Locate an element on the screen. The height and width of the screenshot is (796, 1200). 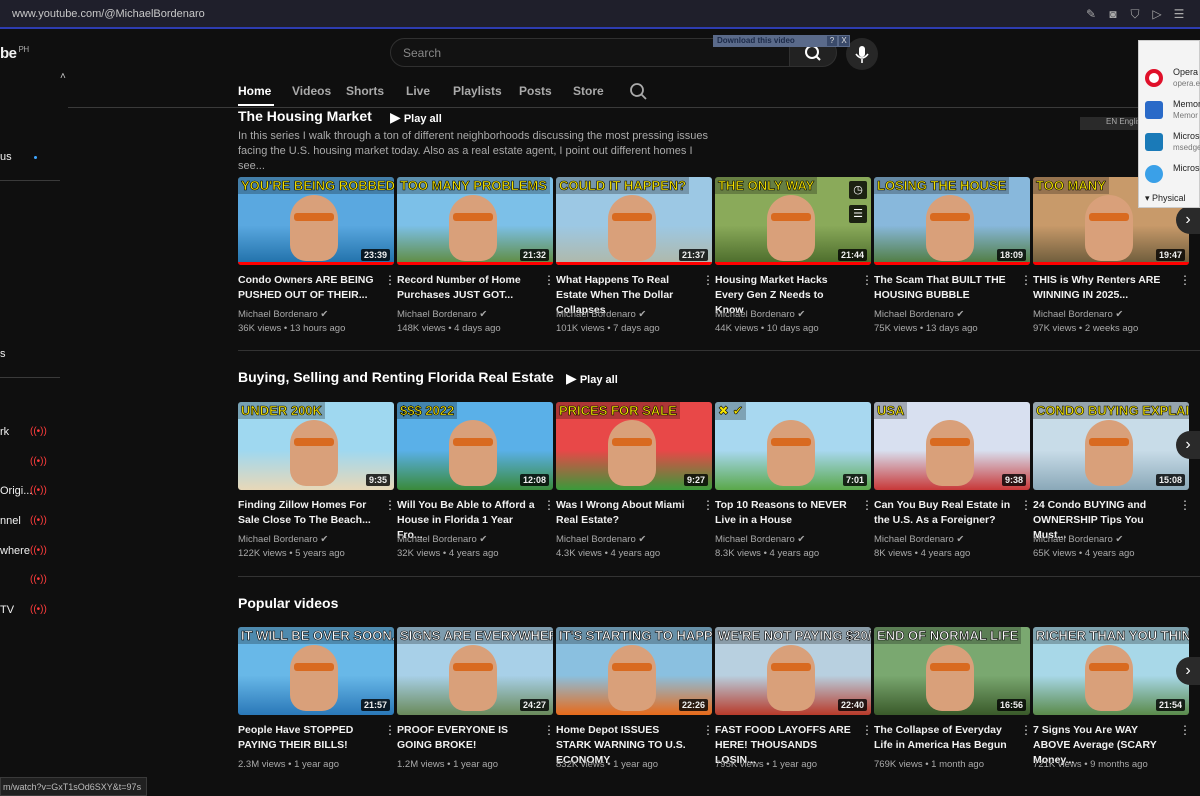
video-thumbnail: COULD IT HAPPEN? 21:37 is located at coordinates (634, 221).